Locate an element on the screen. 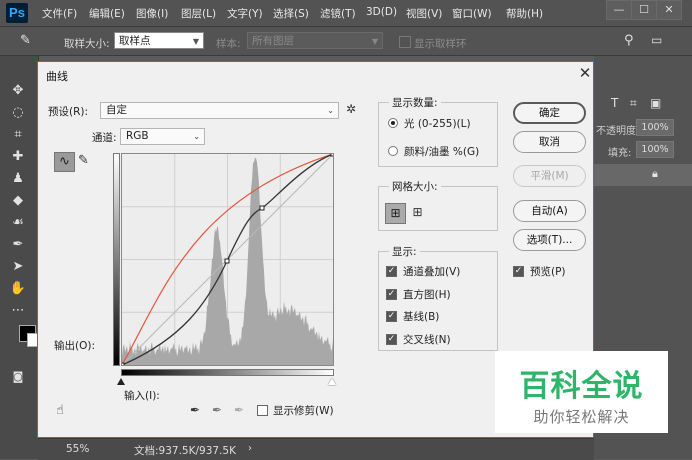  status-bar: 55% 文档:937.5K/937.5K › is located at coordinates (316, 449).